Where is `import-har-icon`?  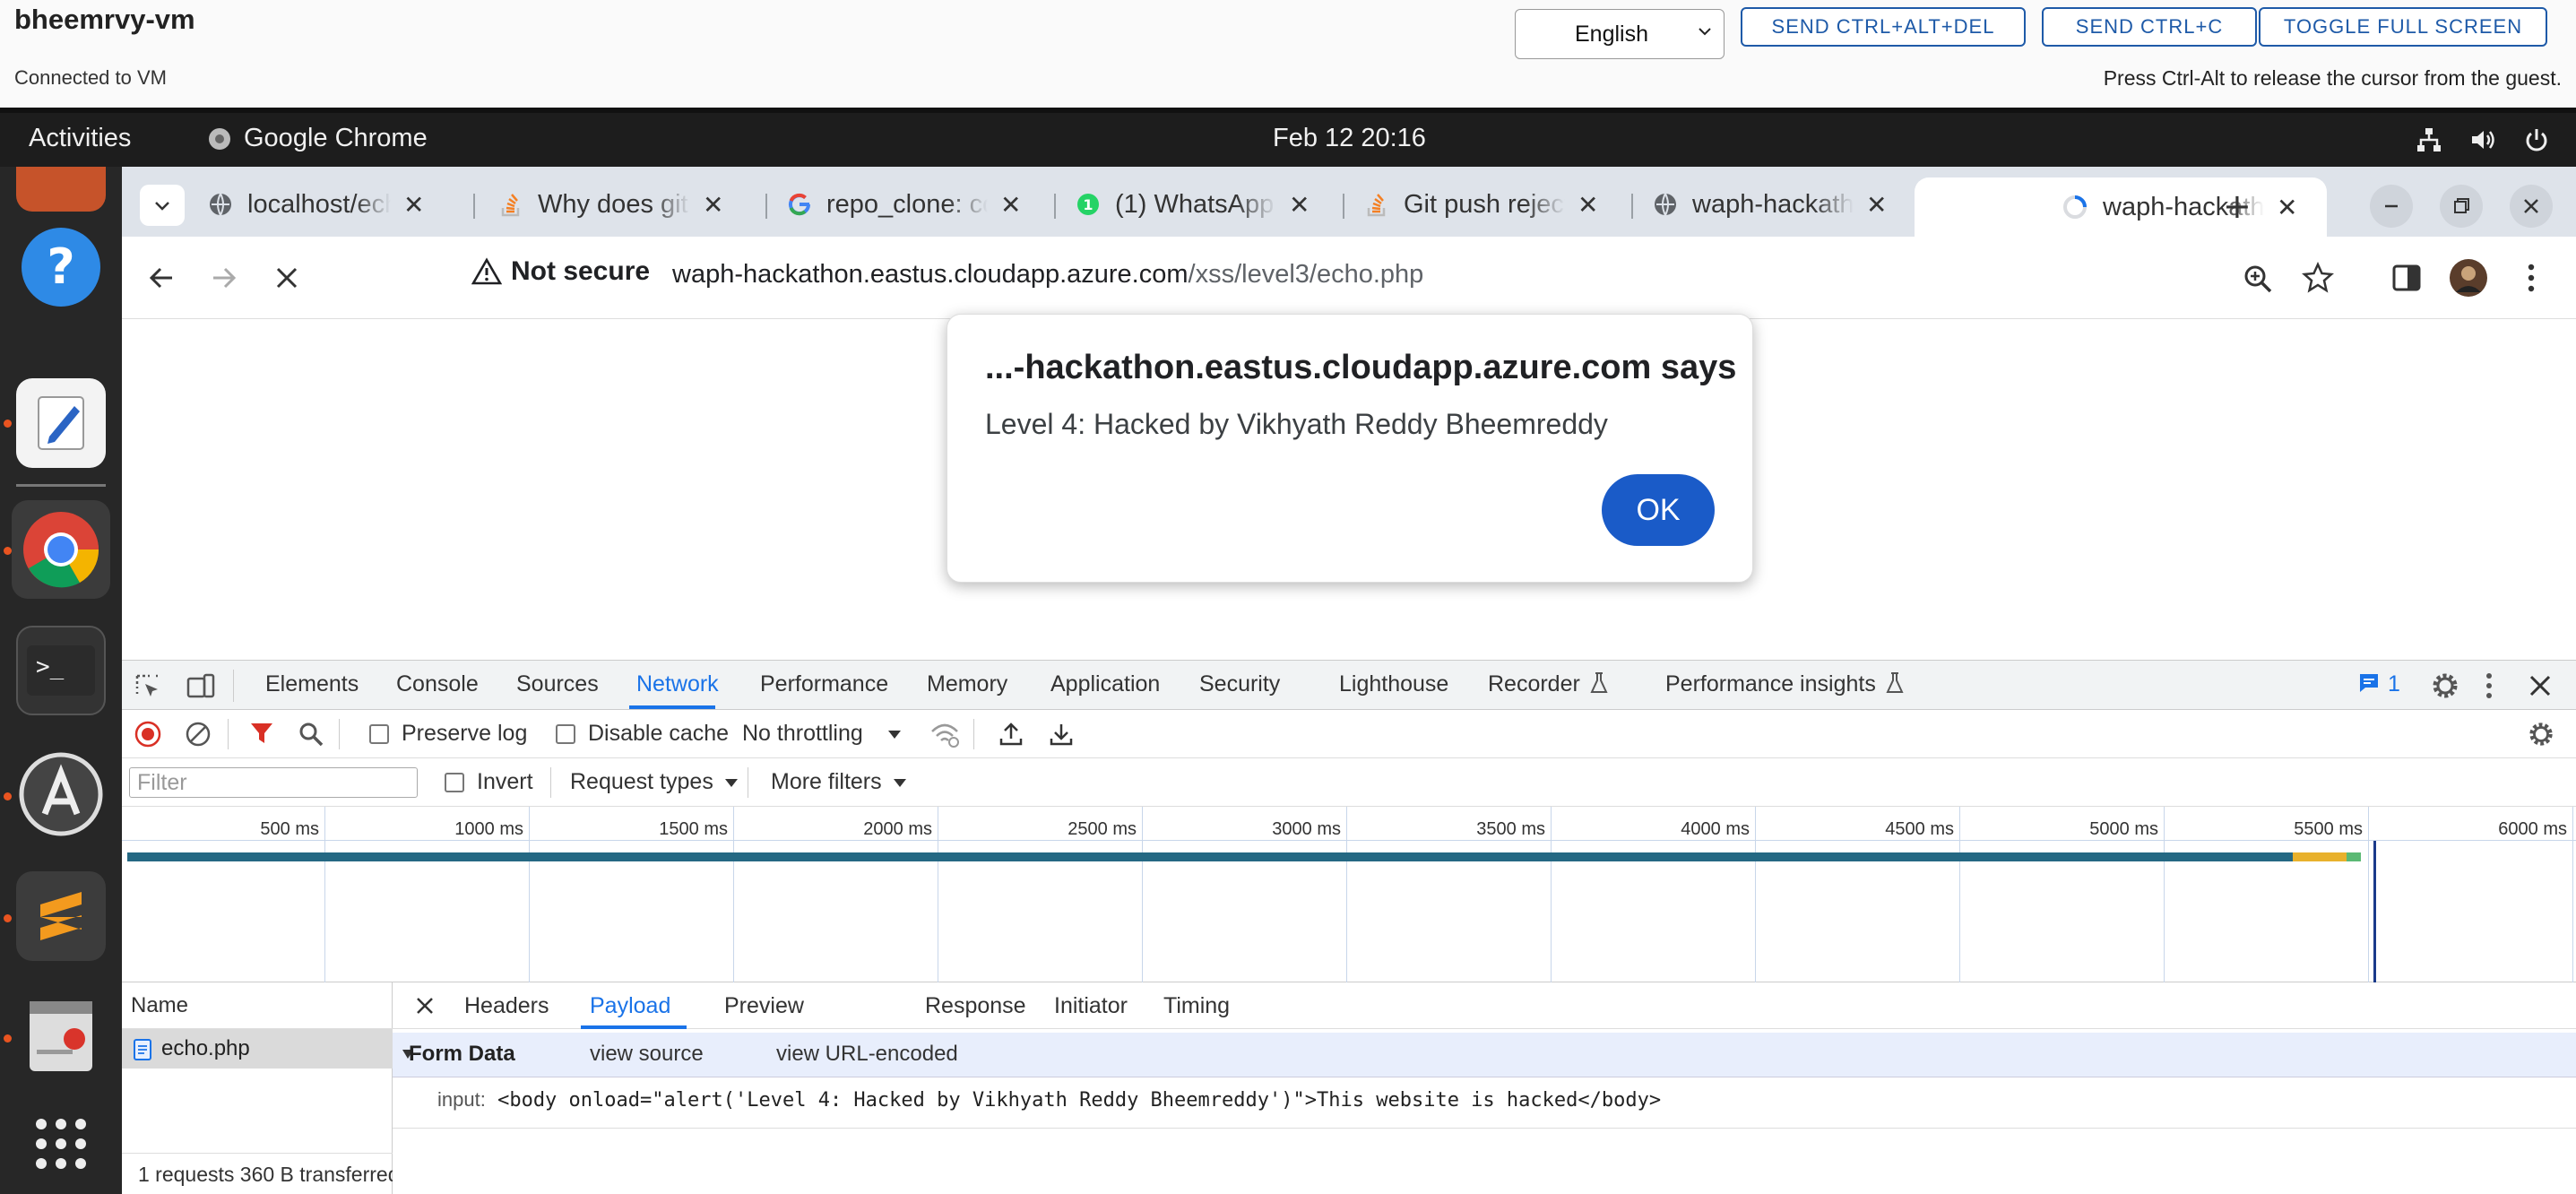
import-har-icon is located at coordinates (1011, 734).